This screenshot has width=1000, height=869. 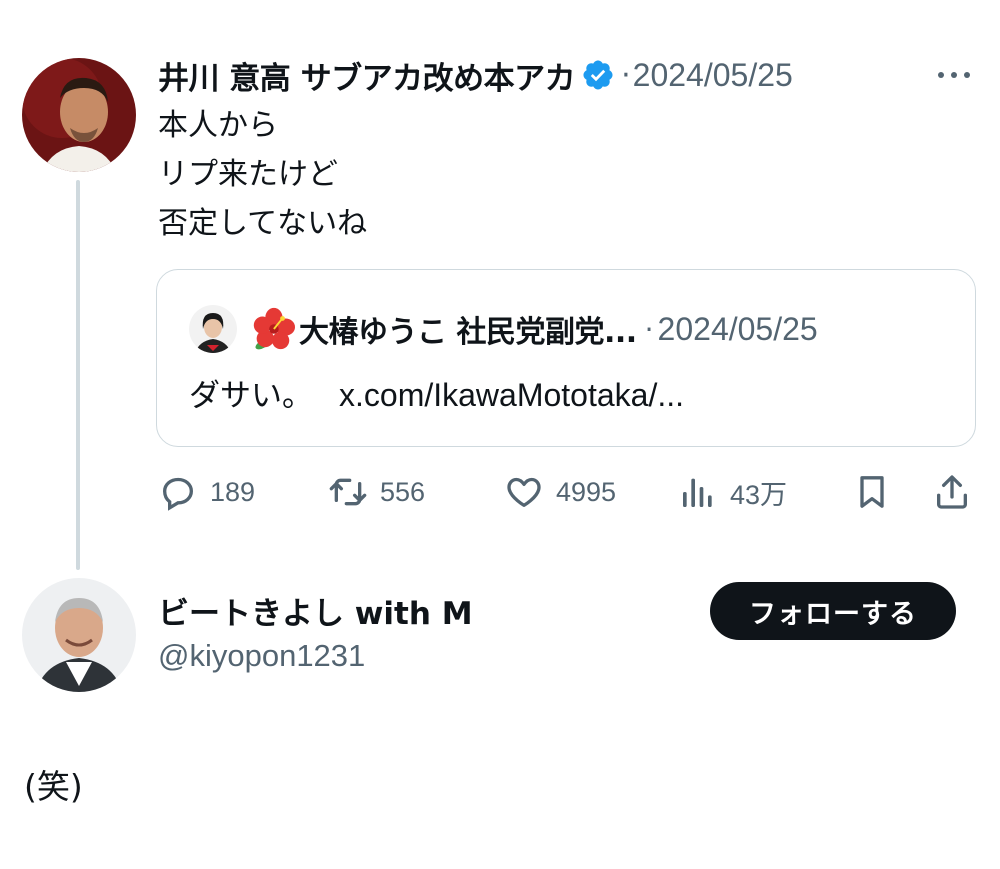 I want to click on bookmark-icon, so click(x=872, y=492).